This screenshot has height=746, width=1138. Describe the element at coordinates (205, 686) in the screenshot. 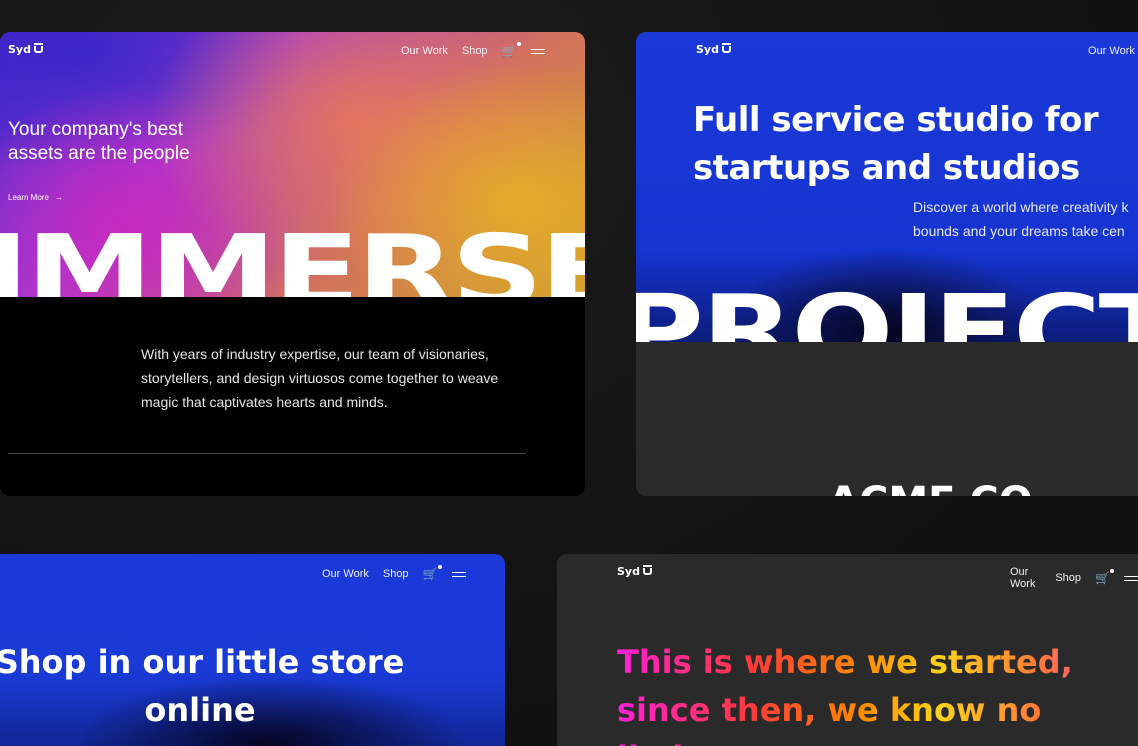

I see `hero-headline: Shop in our little store online` at that location.